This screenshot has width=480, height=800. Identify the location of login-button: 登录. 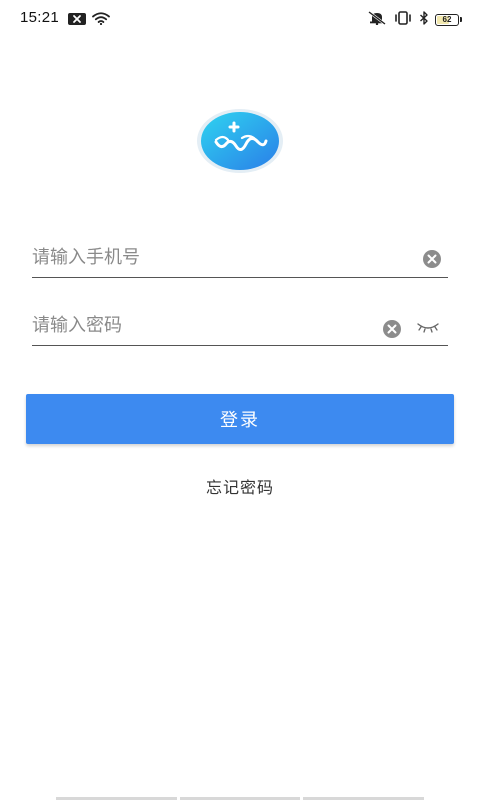
(240, 419).